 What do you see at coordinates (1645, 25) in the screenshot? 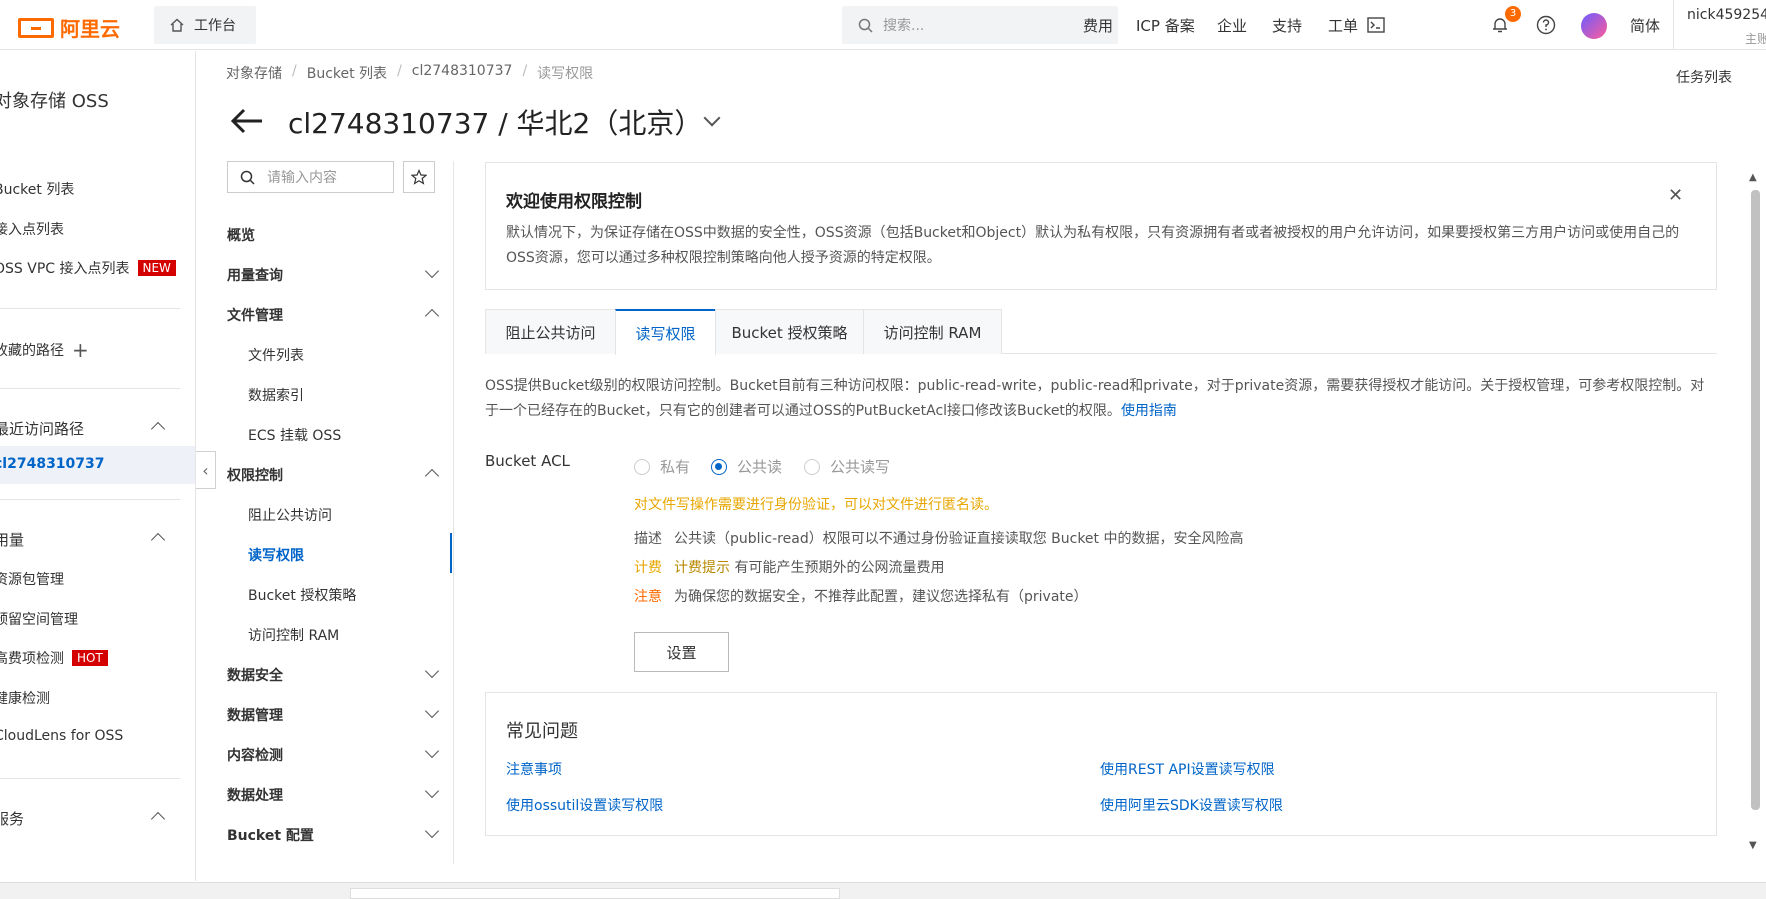
I see `language-switch: 简体` at bounding box center [1645, 25].